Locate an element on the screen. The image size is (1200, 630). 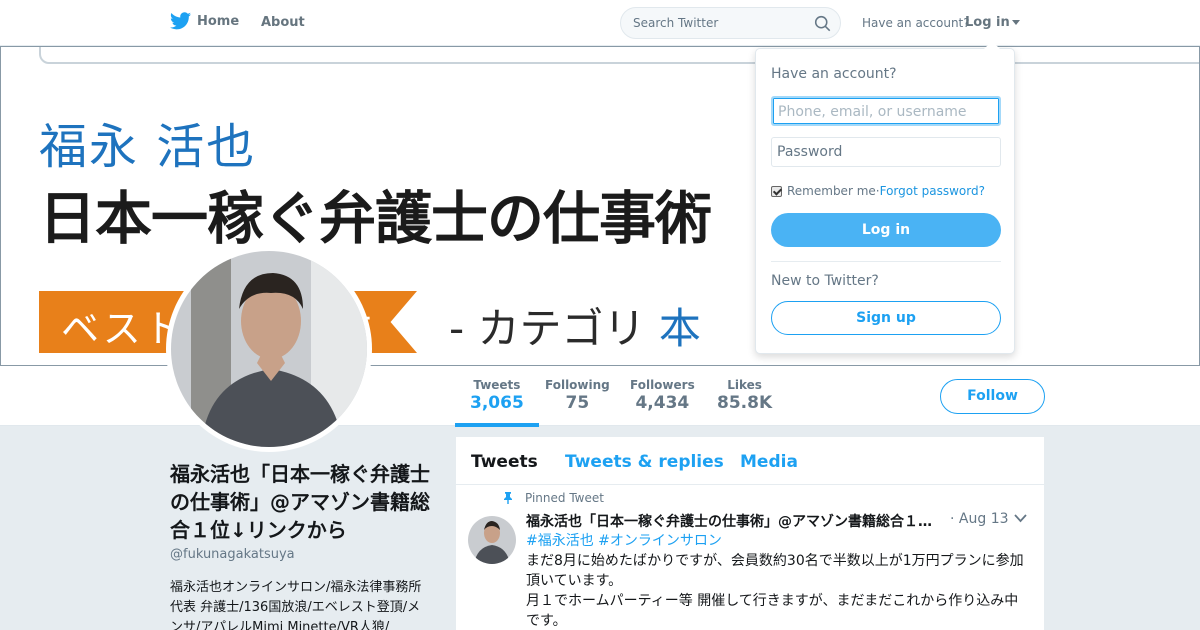
banner-category-highlight: 本 is located at coordinates (679, 328).